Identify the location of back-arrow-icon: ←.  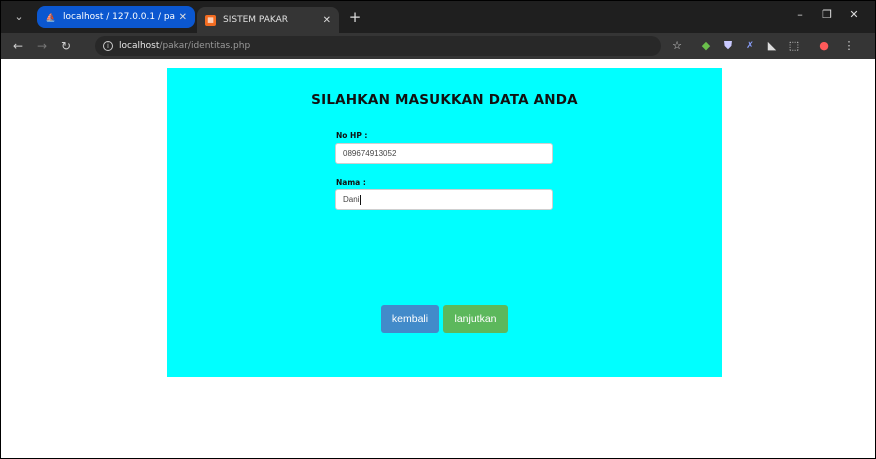
(18, 46).